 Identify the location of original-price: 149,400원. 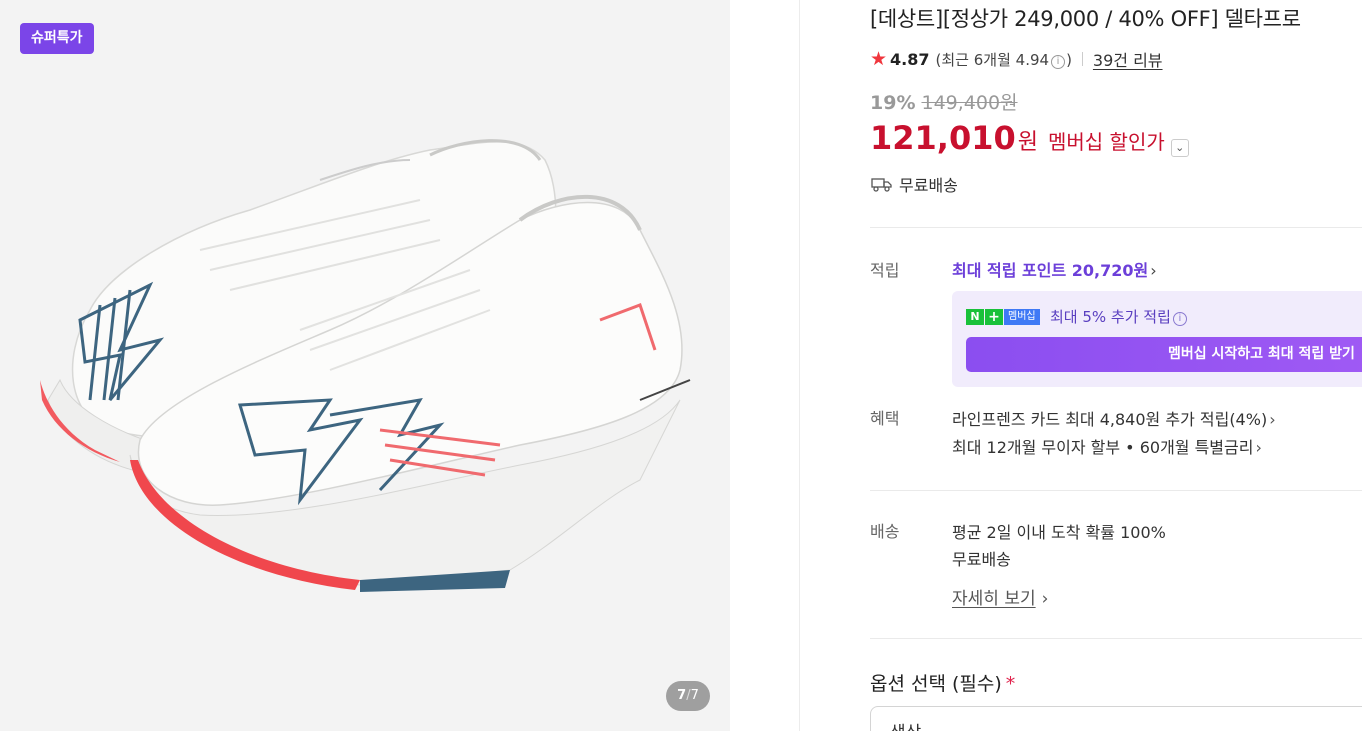
(969, 103).